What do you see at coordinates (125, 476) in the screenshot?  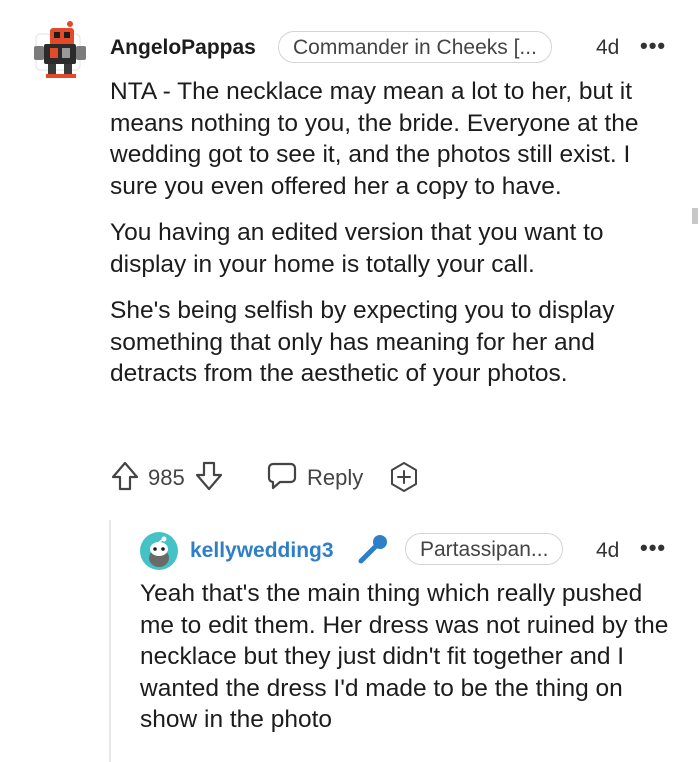 I see `upvote-icon` at bounding box center [125, 476].